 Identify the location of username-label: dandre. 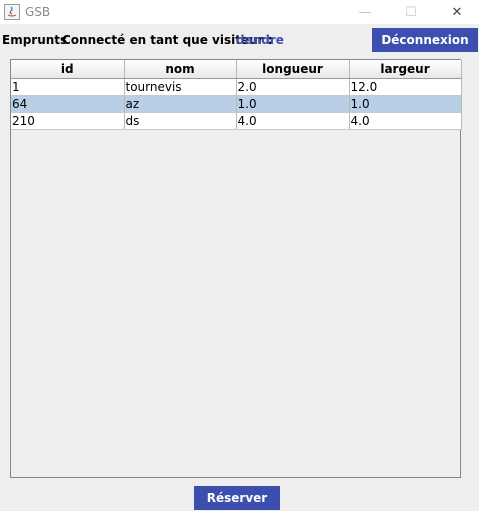
(260, 40).